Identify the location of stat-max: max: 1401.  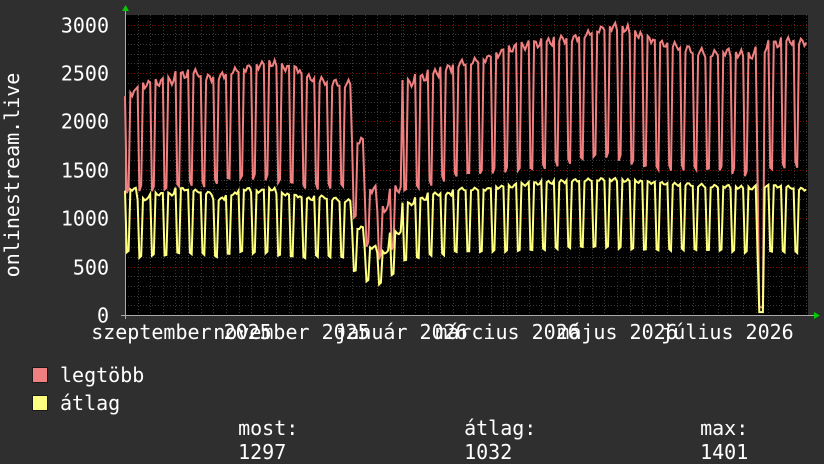
(712, 428).